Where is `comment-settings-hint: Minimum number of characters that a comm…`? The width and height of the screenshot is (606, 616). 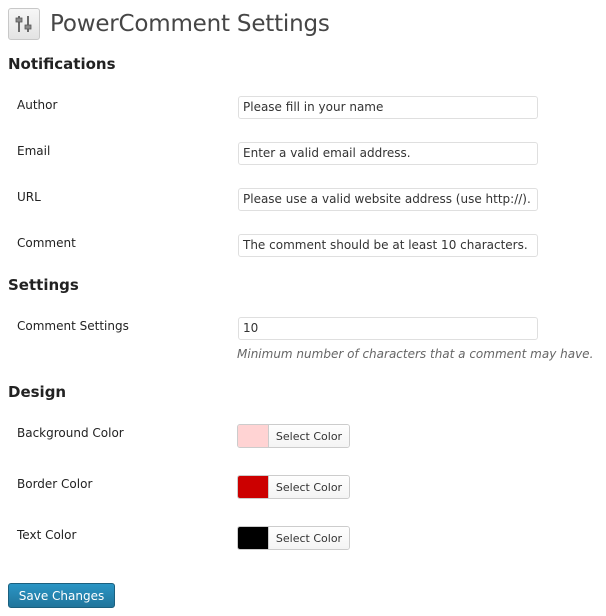
comment-settings-hint: Minimum number of characters that a comm… is located at coordinates (415, 354).